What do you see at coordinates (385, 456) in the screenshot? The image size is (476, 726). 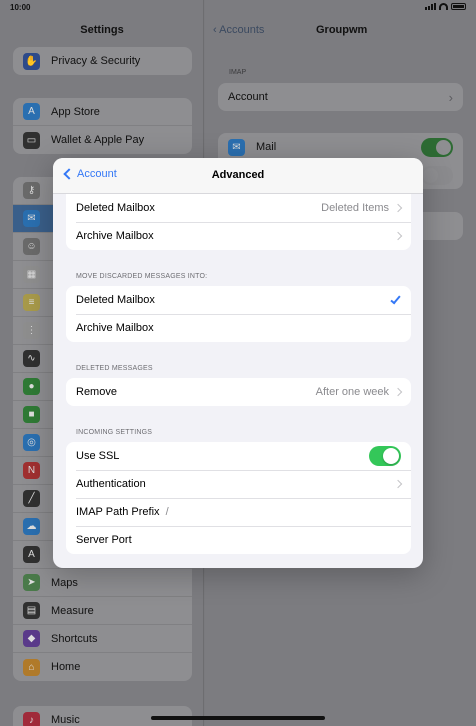 I see `use-ssl-toggle` at bounding box center [385, 456].